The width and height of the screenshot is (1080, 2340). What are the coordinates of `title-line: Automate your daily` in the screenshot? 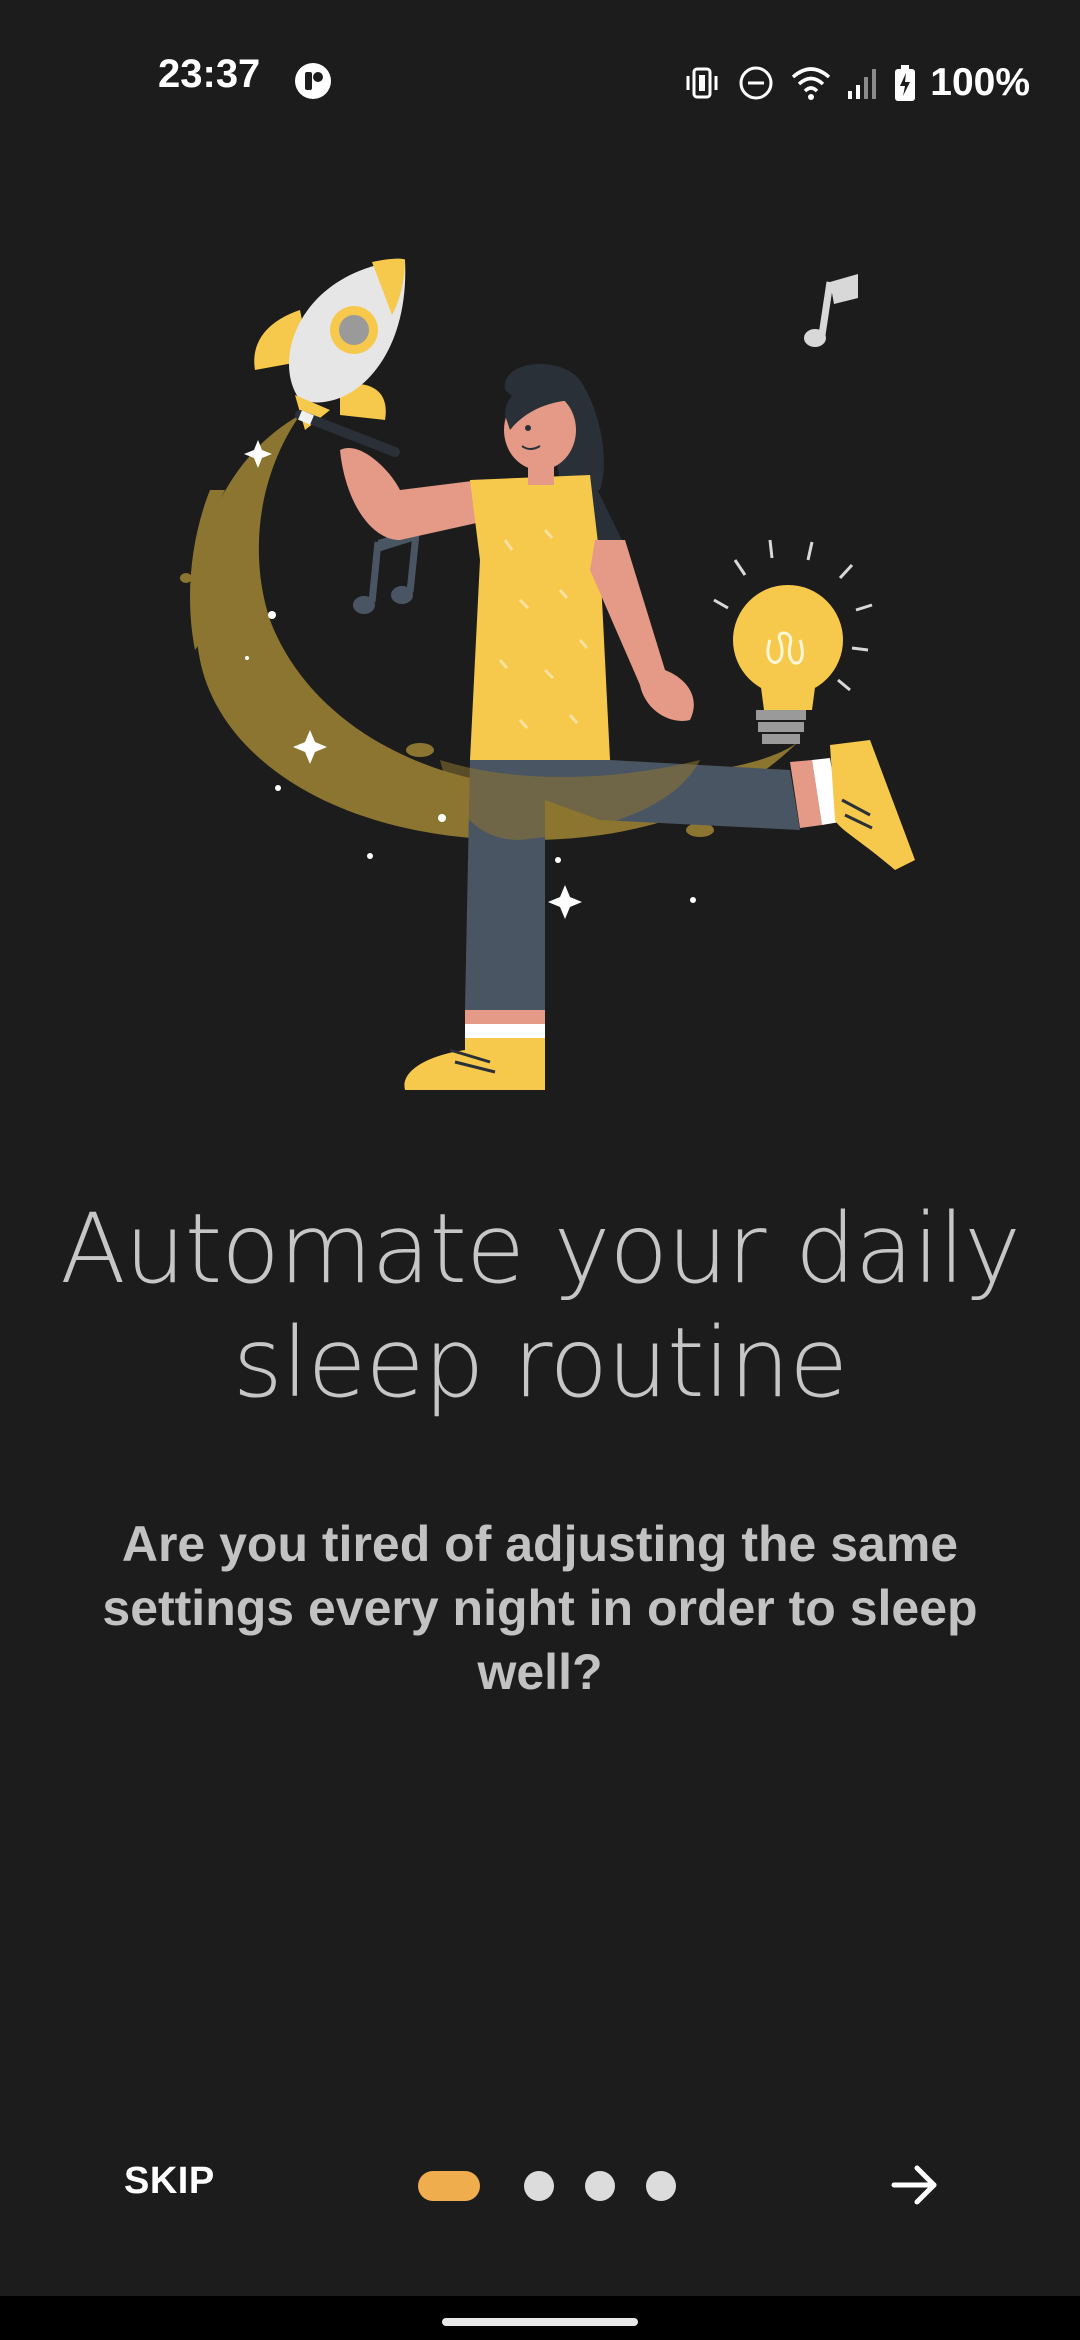 It's located at (540, 1249).